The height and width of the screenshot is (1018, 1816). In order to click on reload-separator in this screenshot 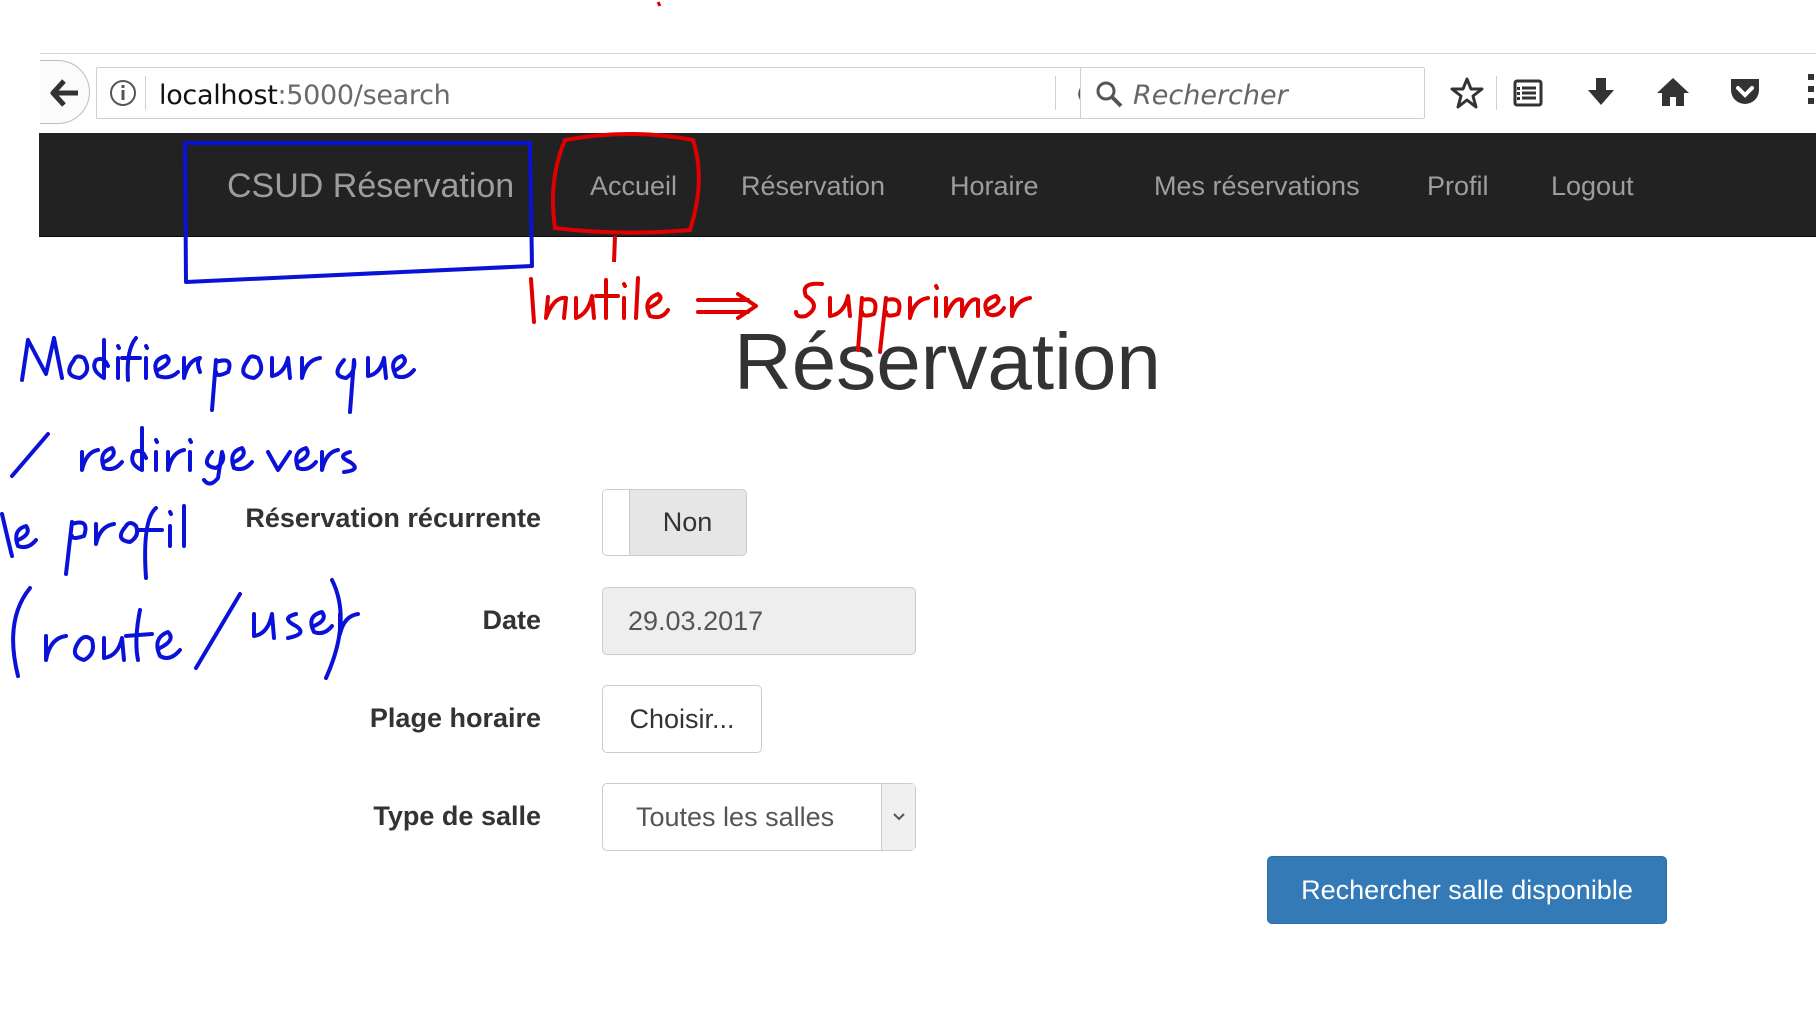, I will do `click(1055, 93)`.